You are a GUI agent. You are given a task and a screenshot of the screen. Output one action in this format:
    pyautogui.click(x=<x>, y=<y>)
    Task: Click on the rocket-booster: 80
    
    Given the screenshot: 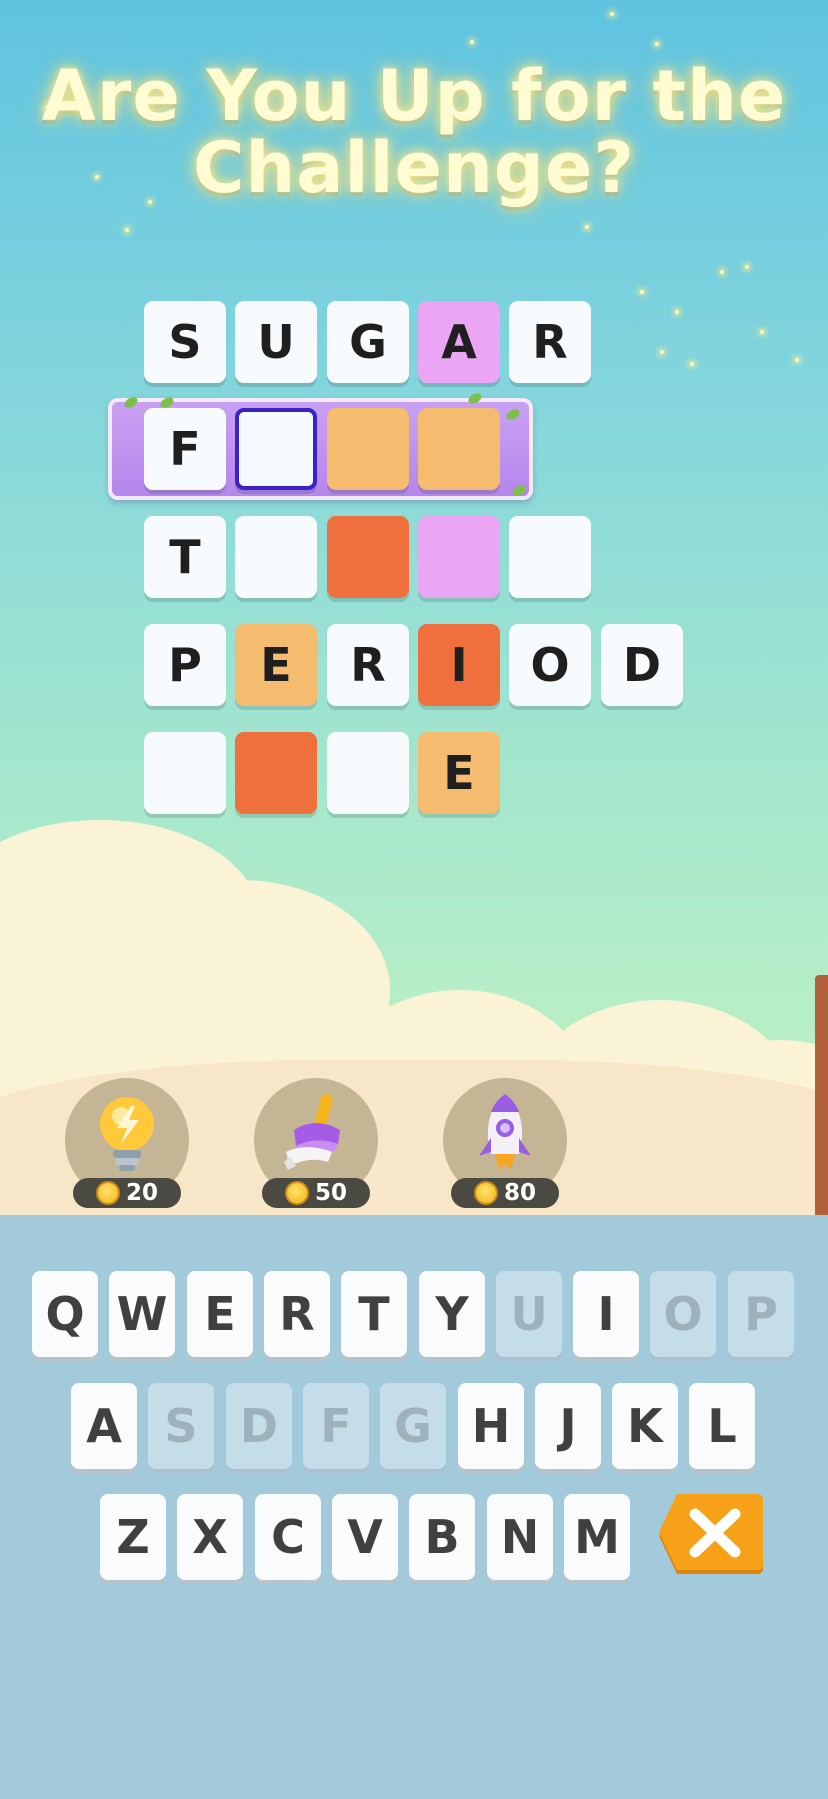 What is the action you would take?
    pyautogui.click(x=505, y=1143)
    